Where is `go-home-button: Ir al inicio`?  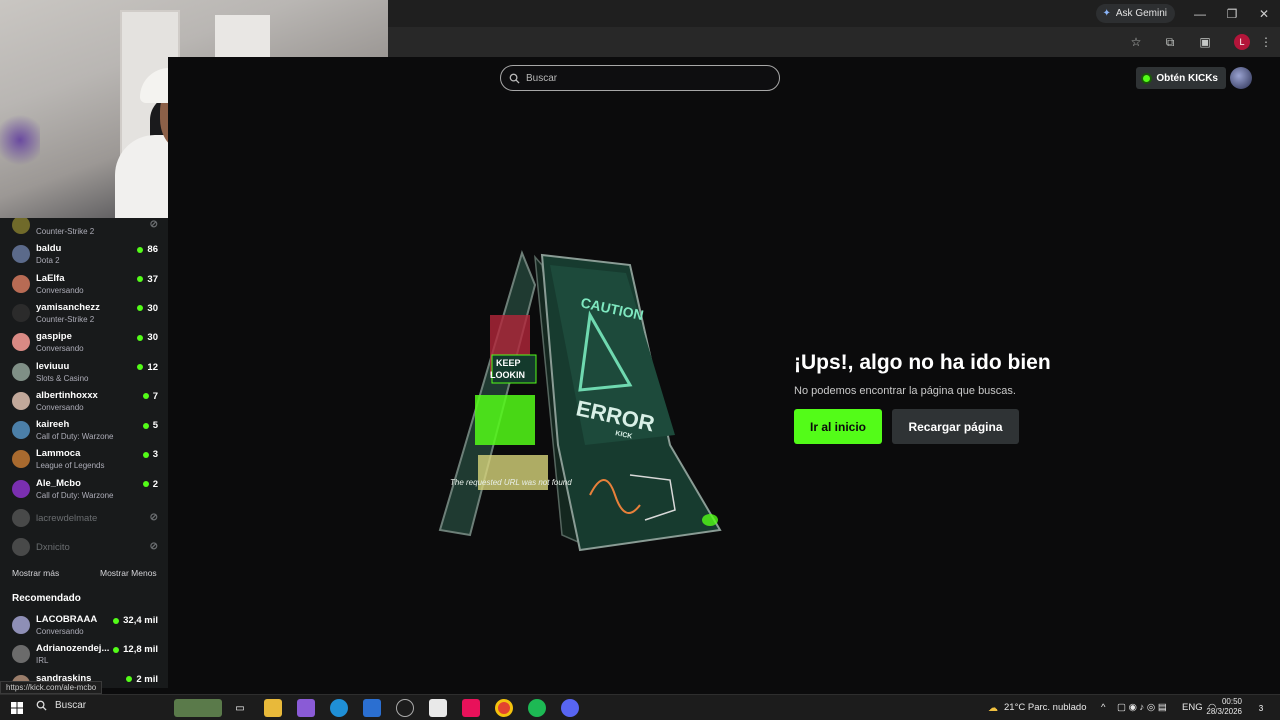 go-home-button: Ir al inicio is located at coordinates (838, 426).